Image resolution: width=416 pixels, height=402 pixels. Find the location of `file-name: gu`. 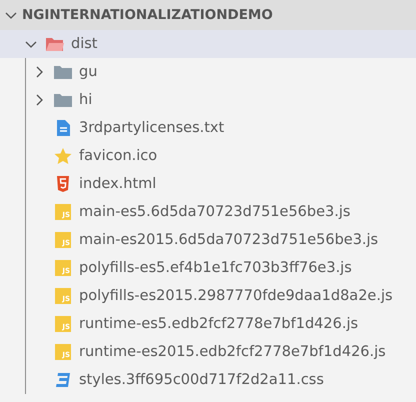

file-name: gu is located at coordinates (88, 72).